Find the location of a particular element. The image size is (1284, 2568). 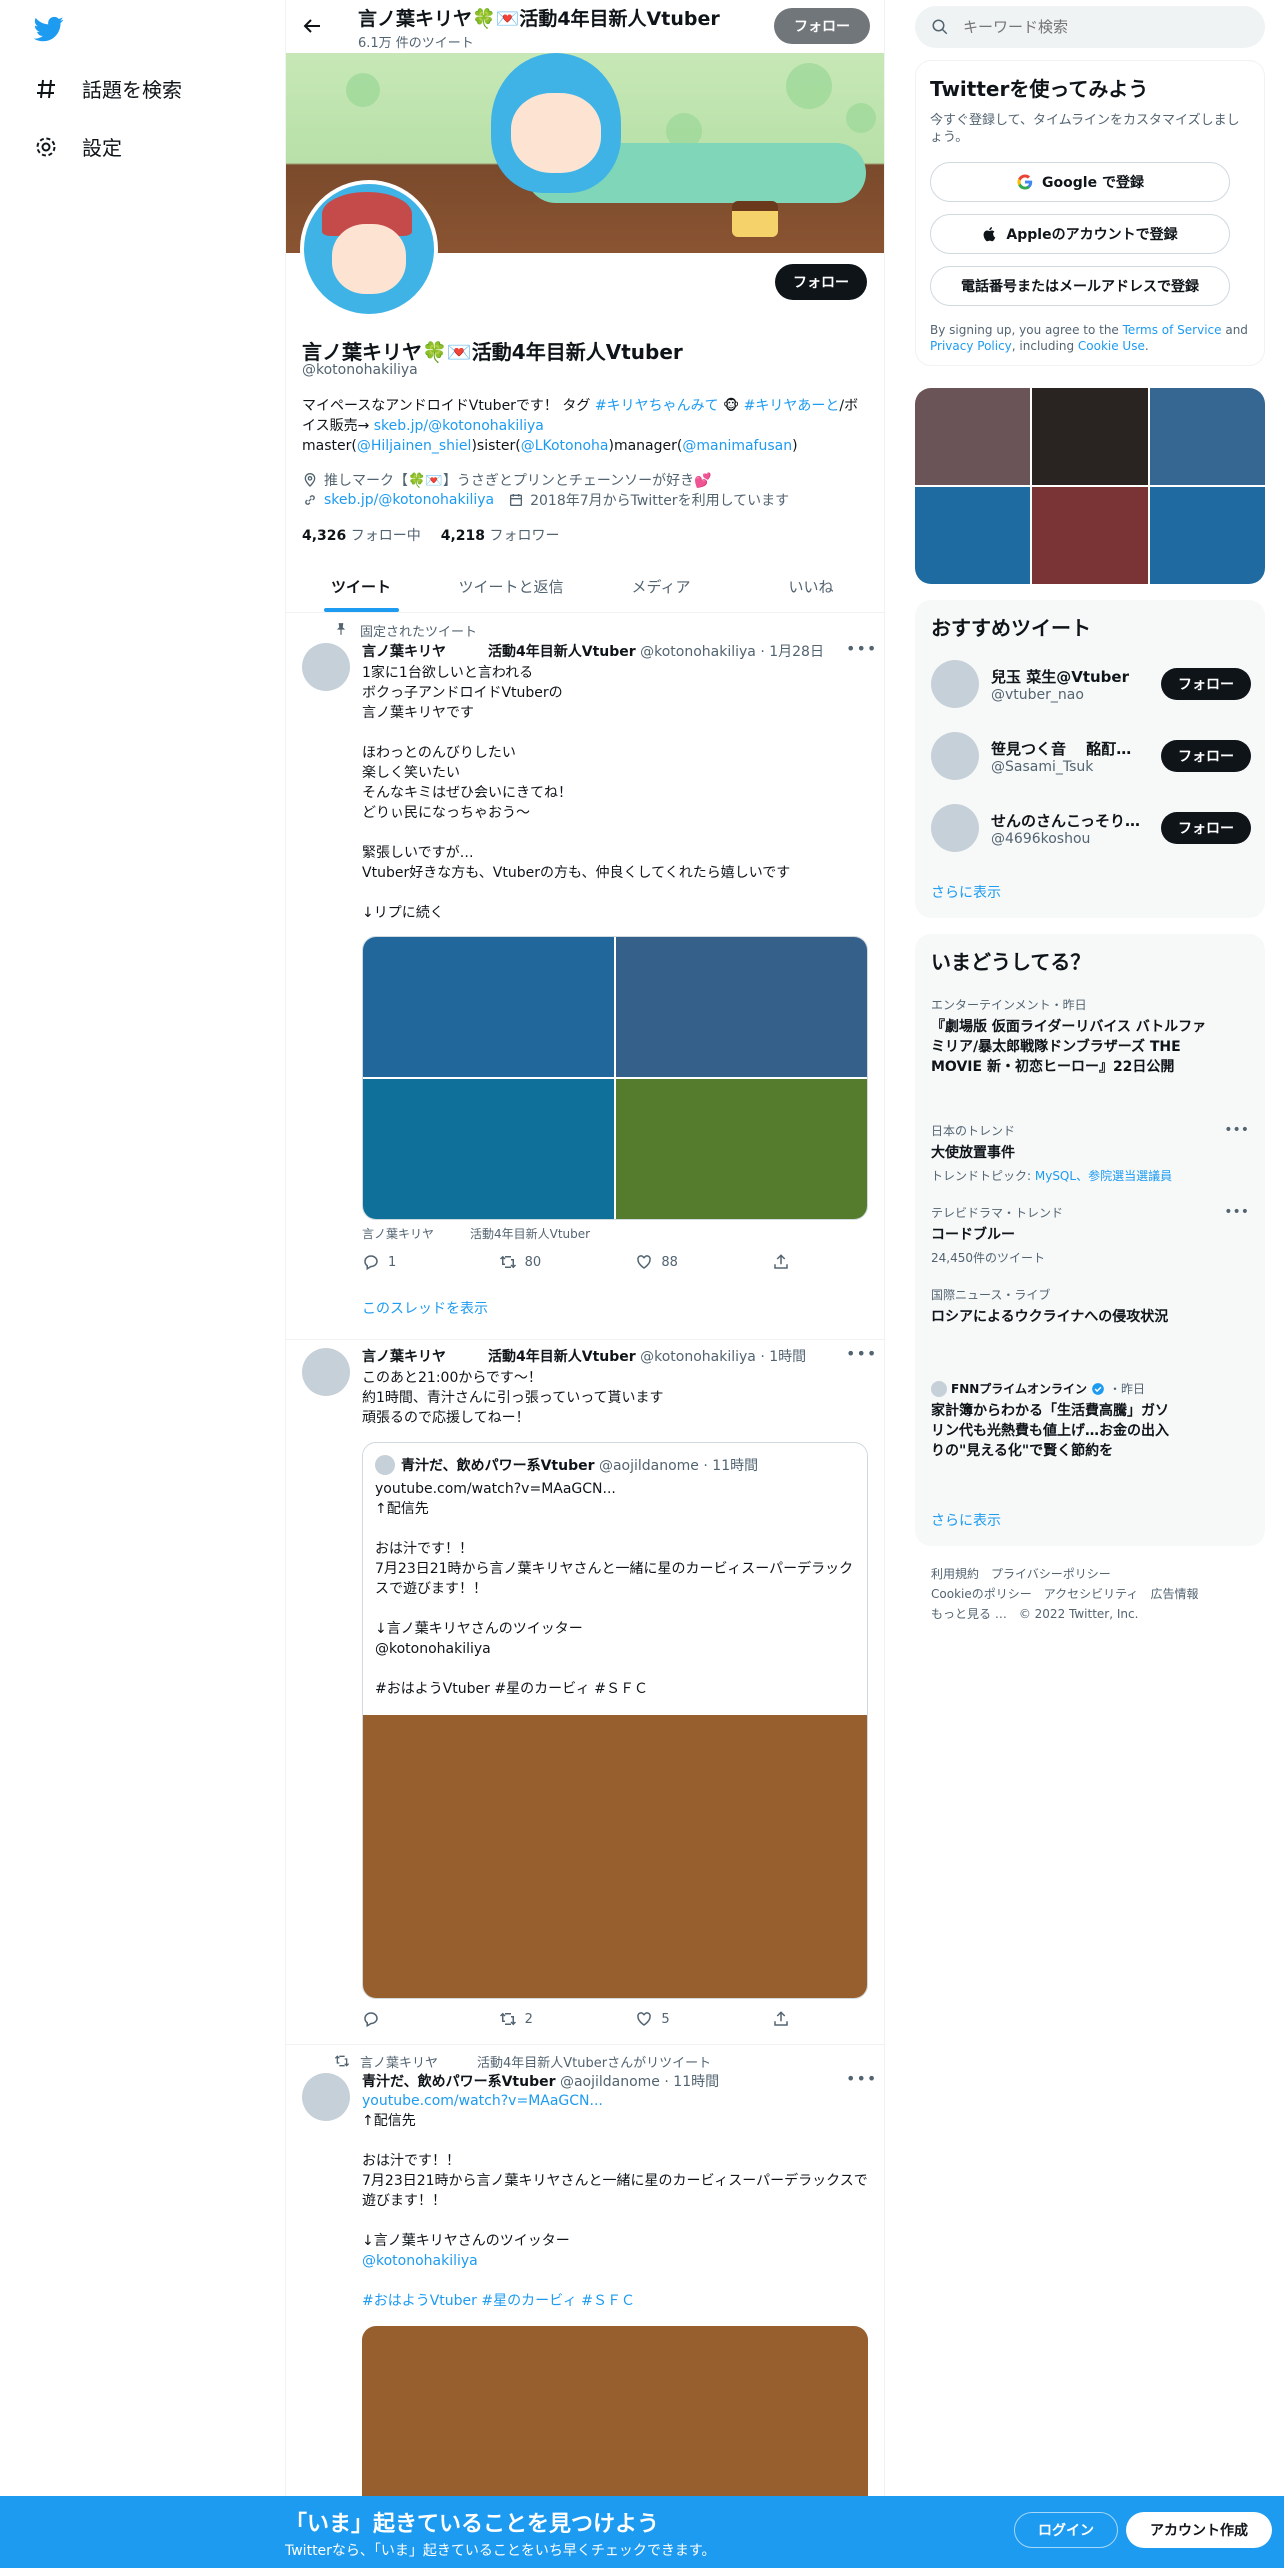

rec-account: 兒玉 菜生@Vtuber @vtuber_nao フォロー is located at coordinates (1091, 684).